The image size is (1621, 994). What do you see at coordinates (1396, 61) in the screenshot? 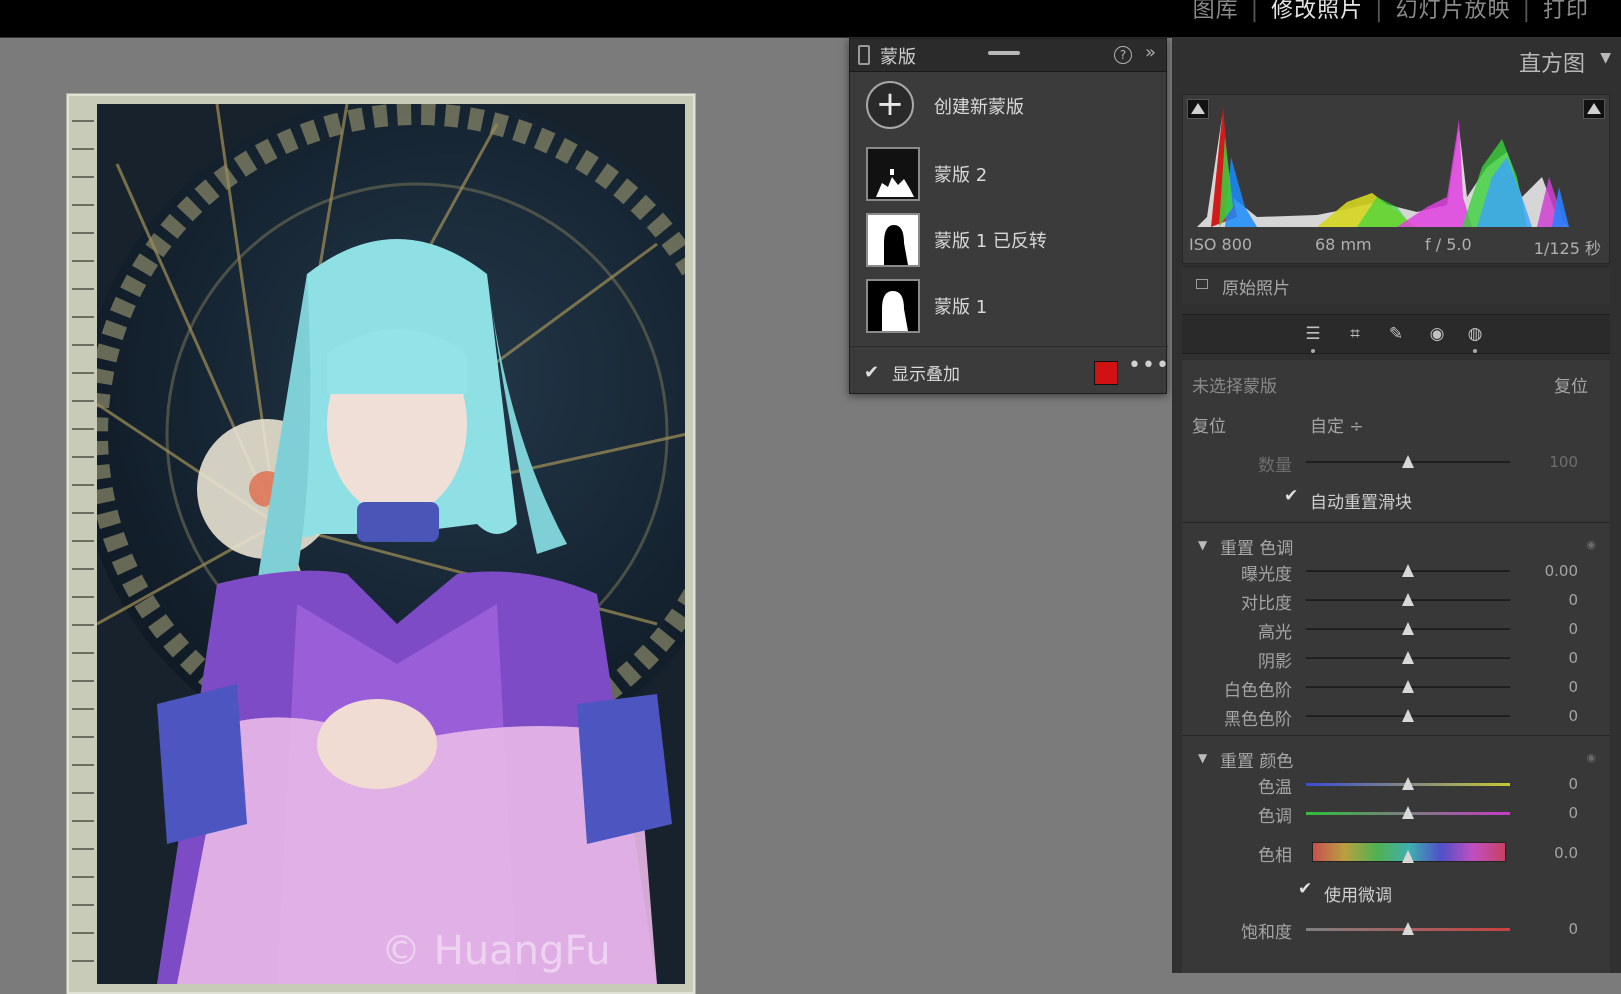
I see `histogram-header: 直方图 ▼` at bounding box center [1396, 61].